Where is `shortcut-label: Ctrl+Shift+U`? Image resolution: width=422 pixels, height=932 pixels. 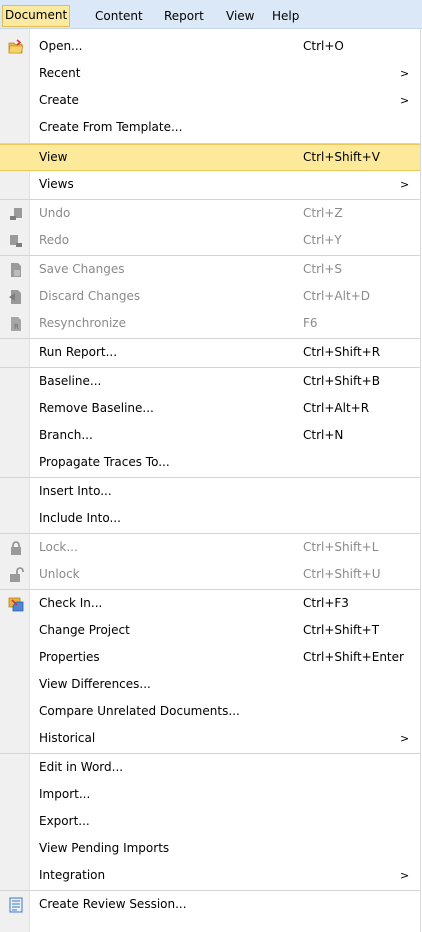
shortcut-label: Ctrl+Shift+U is located at coordinates (342, 574).